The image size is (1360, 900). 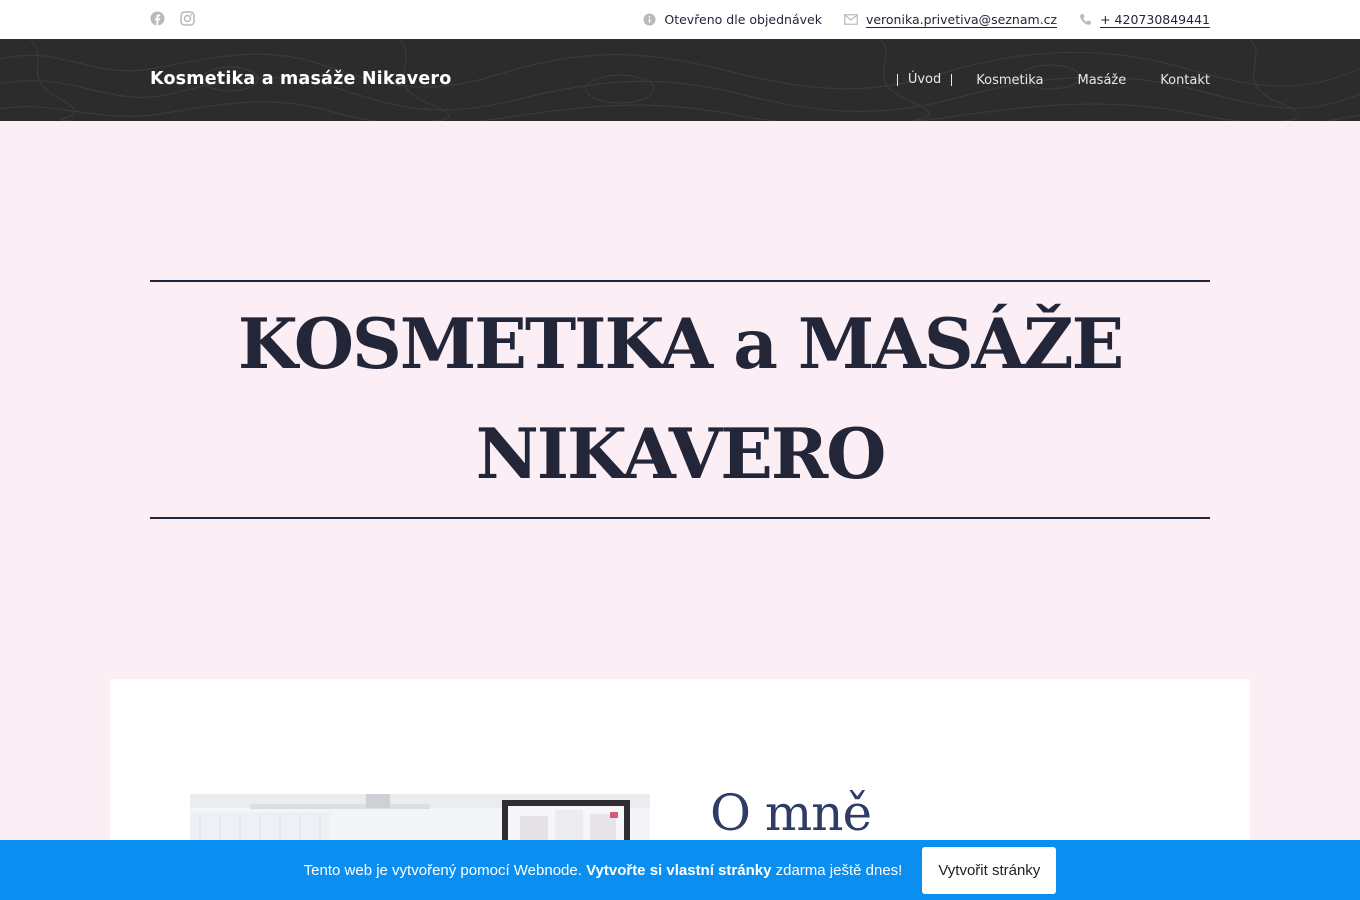 I want to click on promo-text-after: zdarma ještě dnes!, so click(x=839, y=870).